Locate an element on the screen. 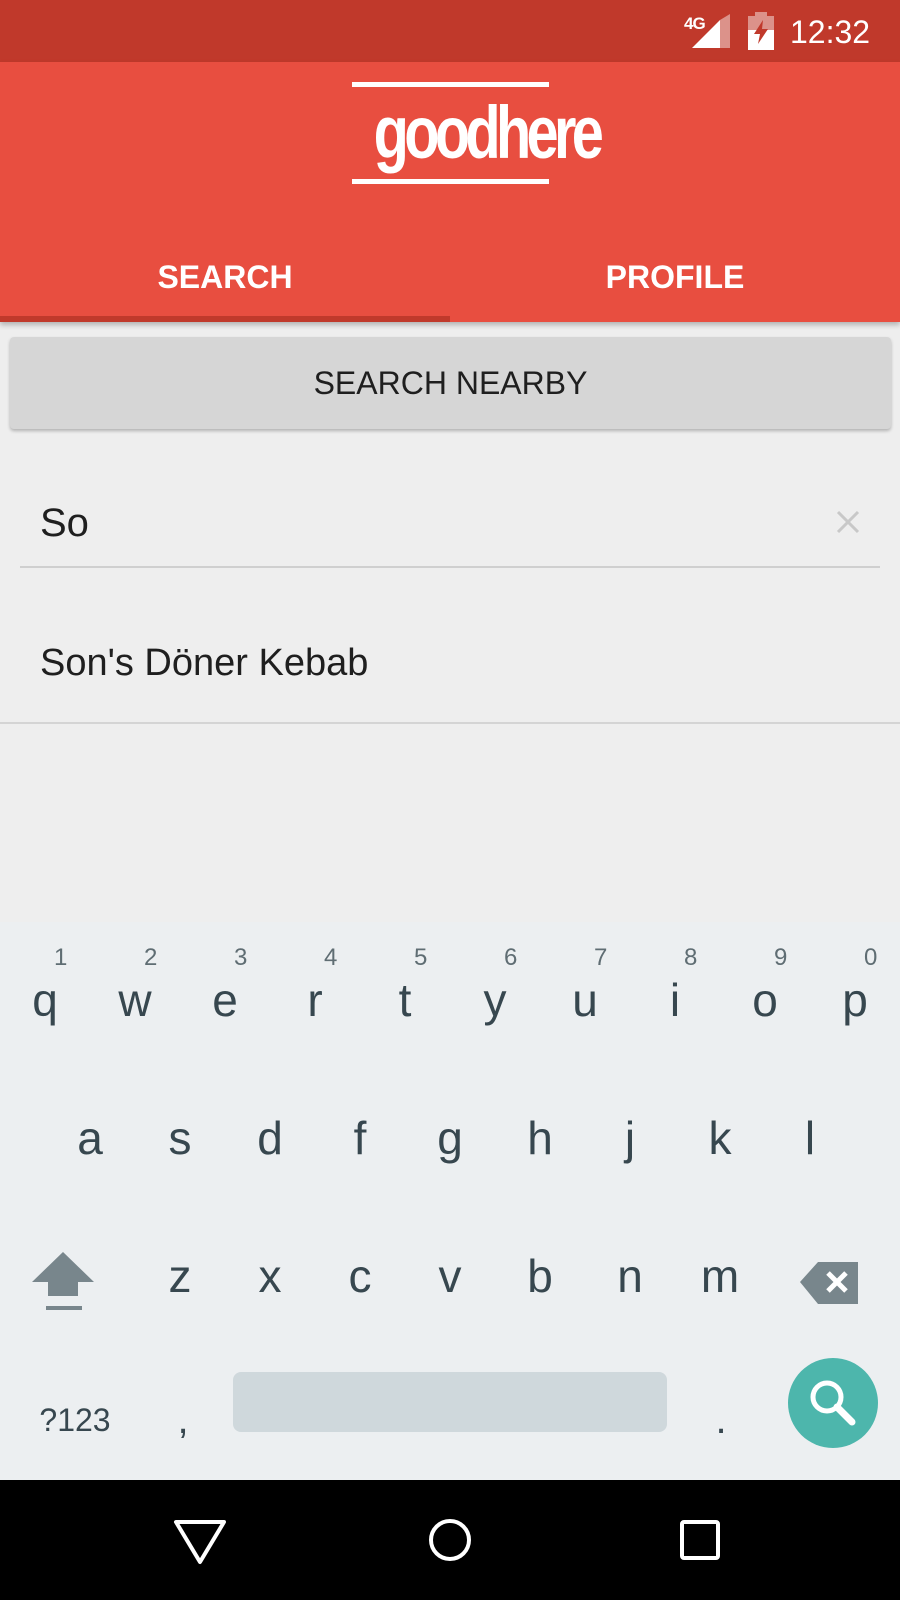 Image resolution: width=900 pixels, height=1600 pixels. search-icon is located at coordinates (833, 1403).